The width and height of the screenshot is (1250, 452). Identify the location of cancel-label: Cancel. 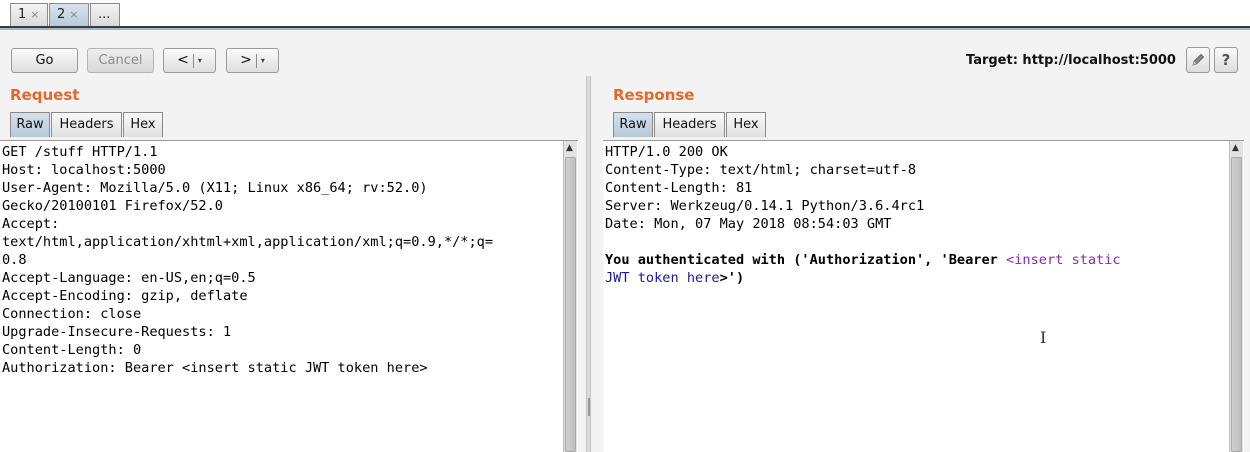
(120, 60).